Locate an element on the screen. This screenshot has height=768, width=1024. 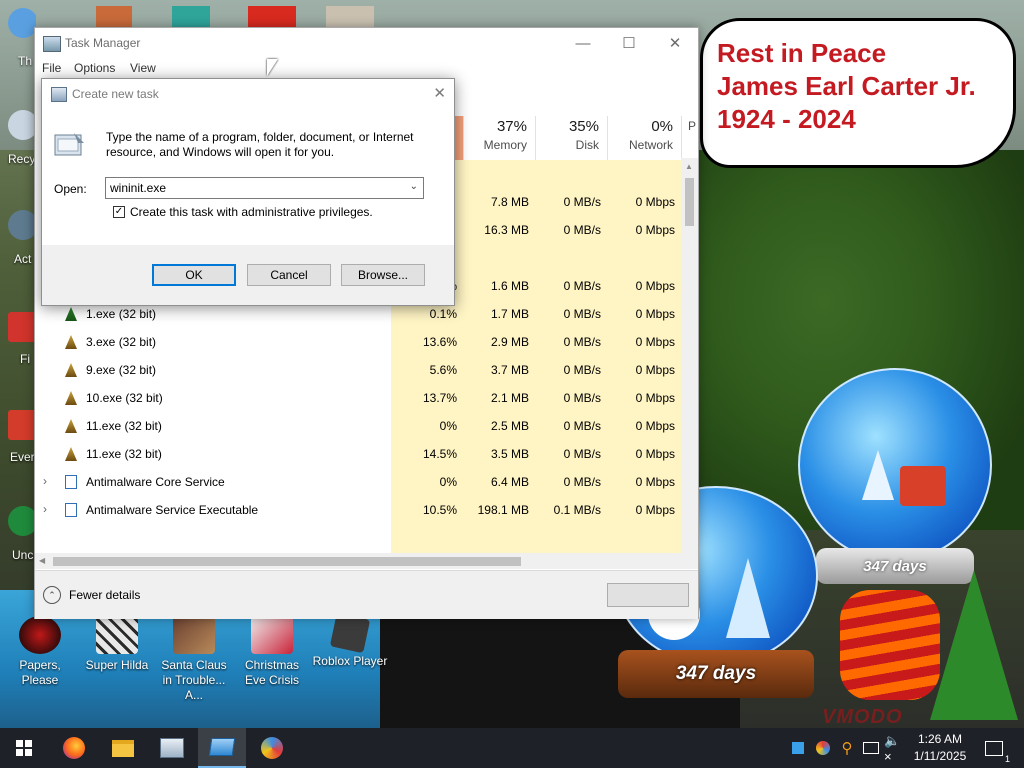
desktop-icon-christmas-eve-crisis: Christmas Eve Crisis is located at coordinates (272, 652).